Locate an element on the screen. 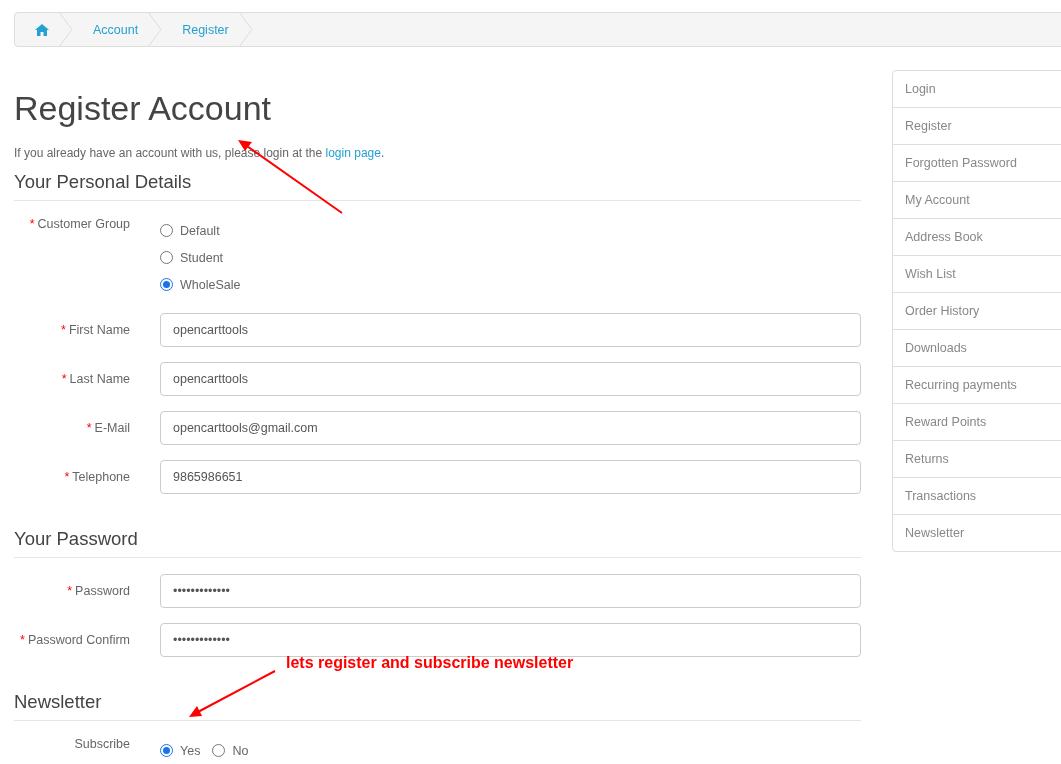 Image resolution: width=1061 pixels, height=764 pixels. menu-item: Forgotten Password is located at coordinates (977, 162).